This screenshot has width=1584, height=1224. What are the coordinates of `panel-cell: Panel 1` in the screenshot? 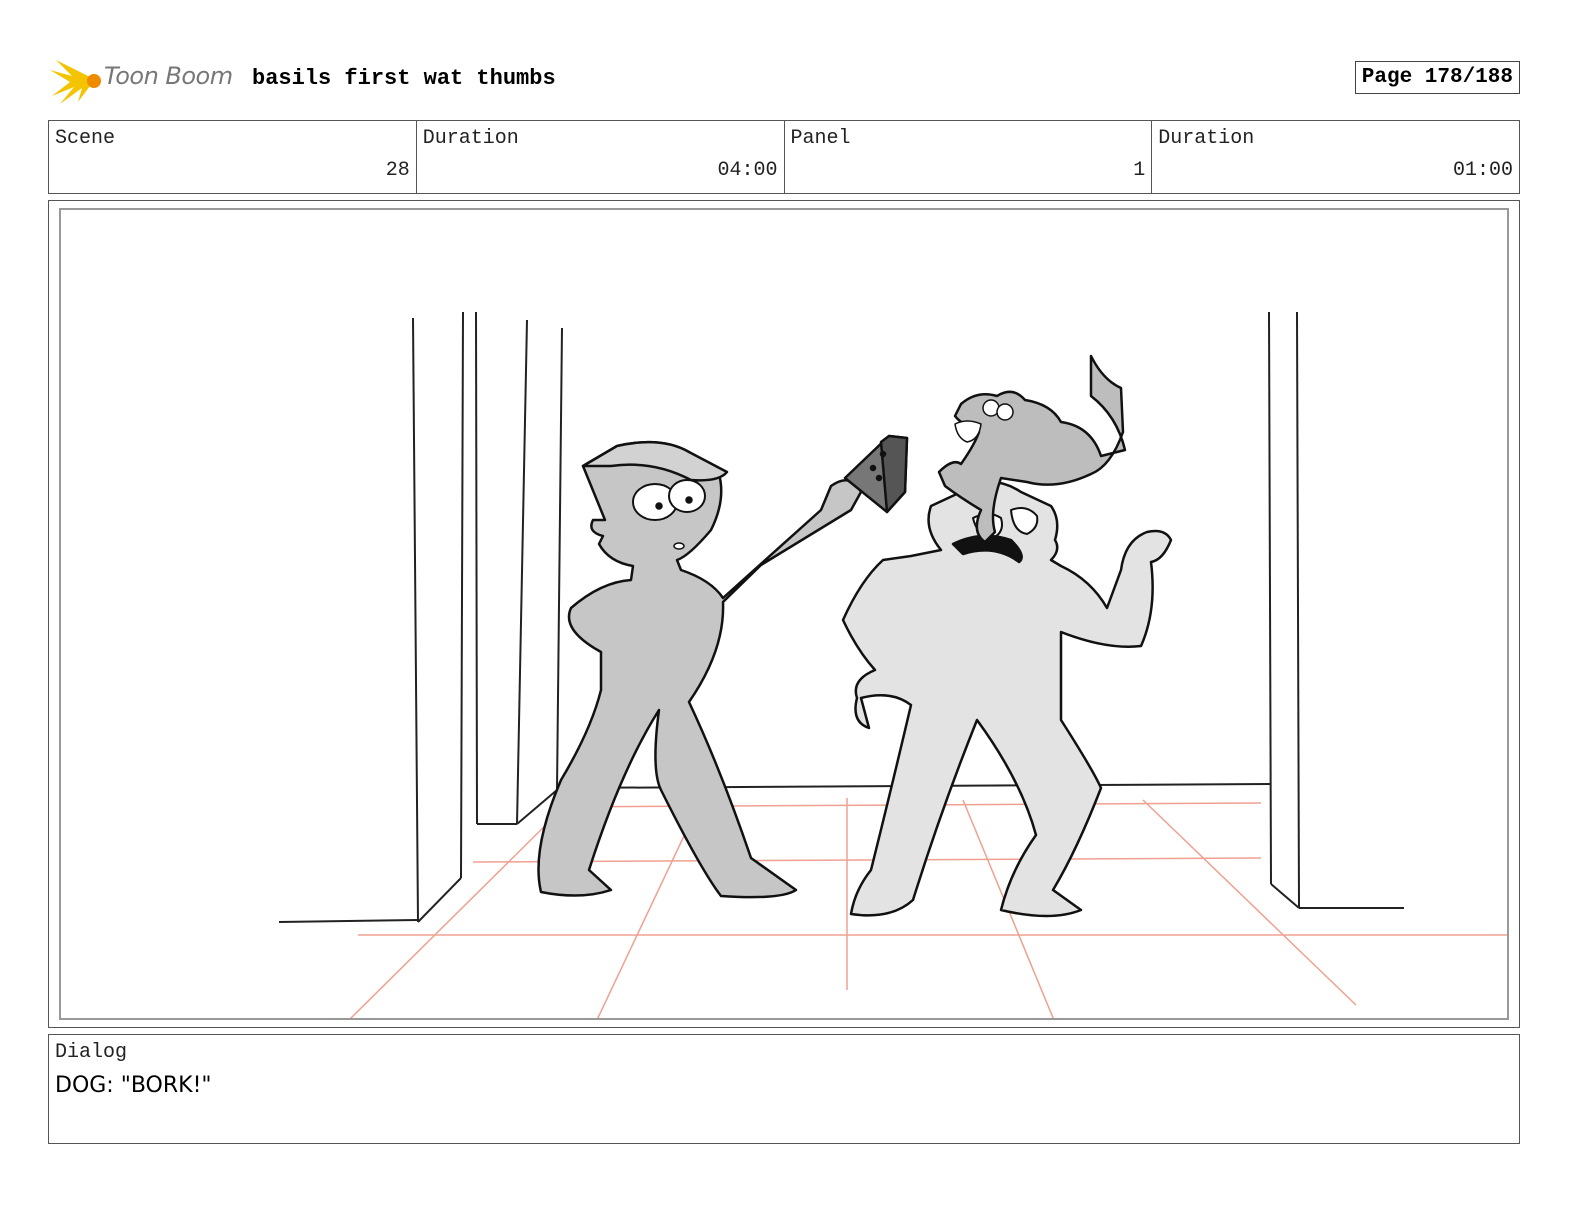 It's located at (969, 157).